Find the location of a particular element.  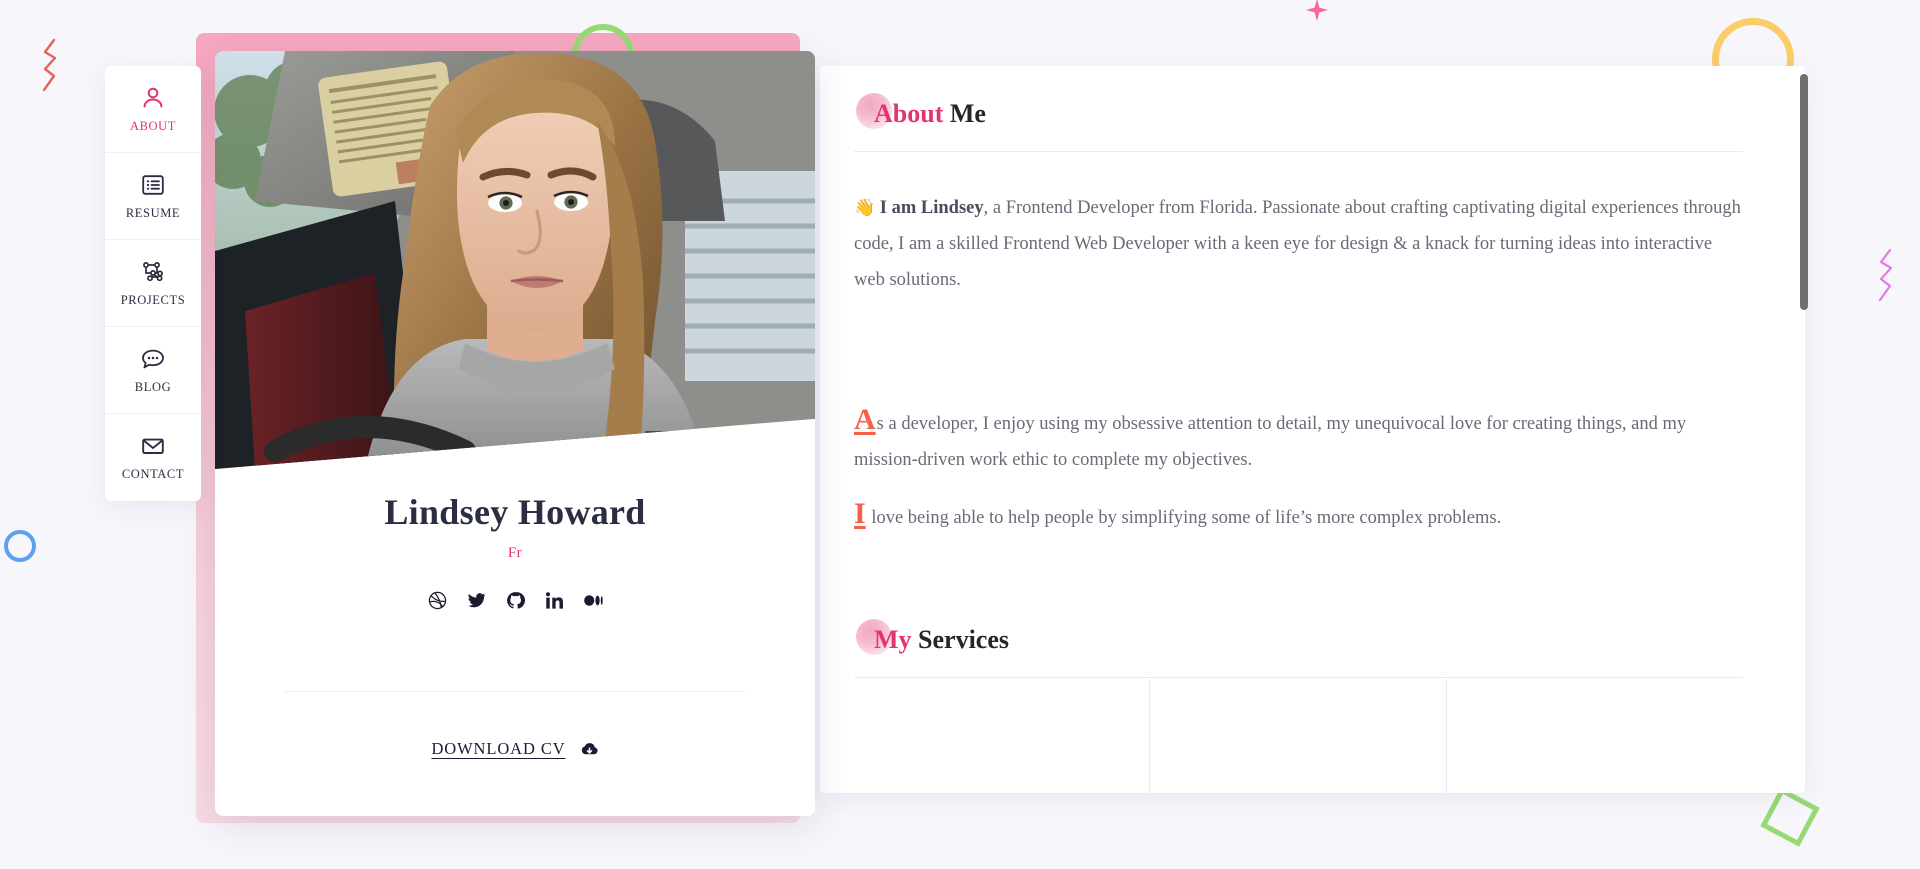

sidebar-item-blog: BLOG is located at coordinates (153, 370).